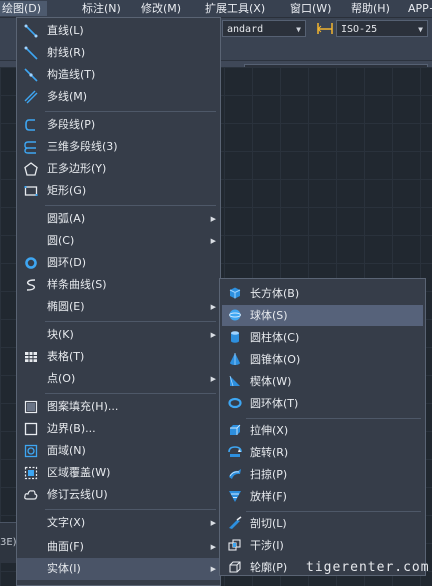  Describe the element at coordinates (118, 191) in the screenshot. I see `menu-item-rectangle: 矩形(G)` at that location.